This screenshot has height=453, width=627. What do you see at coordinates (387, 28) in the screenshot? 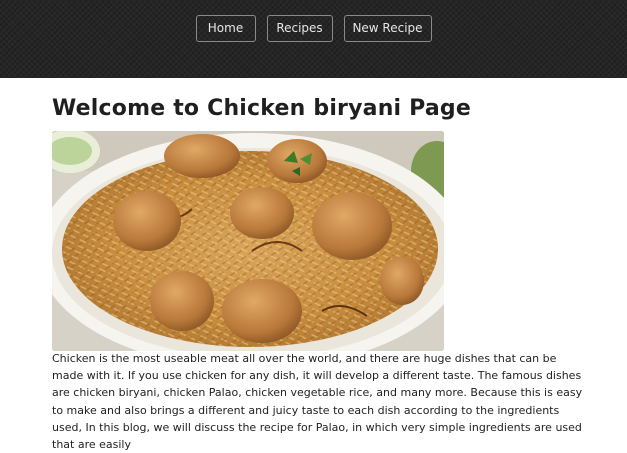
I see `nav-new-recipe-button: New Recipe` at bounding box center [387, 28].